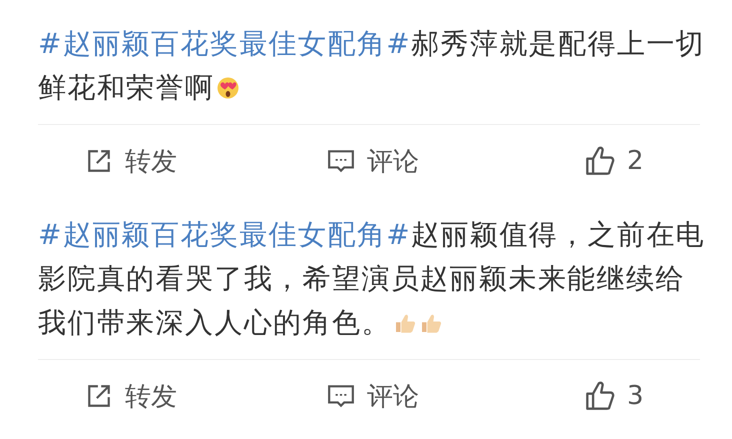 The image size is (732, 439). I want to click on like-button: 2, so click(614, 161).